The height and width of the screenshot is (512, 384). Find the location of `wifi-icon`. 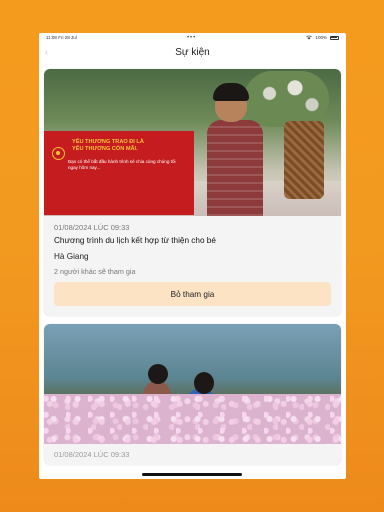

wifi-icon is located at coordinates (309, 38).